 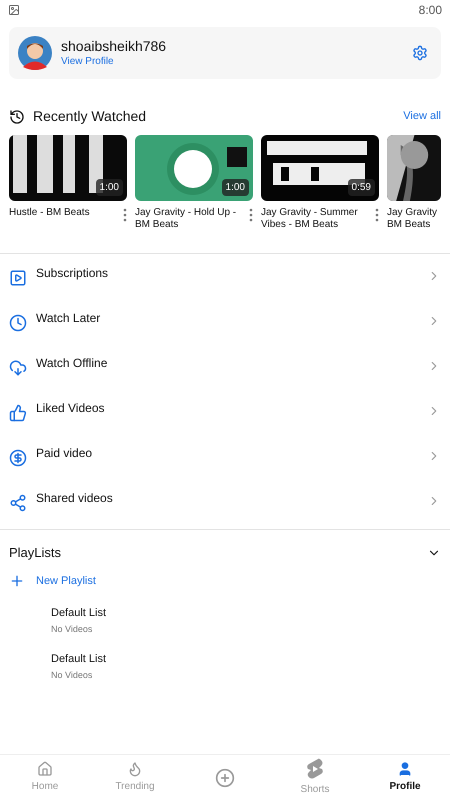 I want to click on view-profile-link: View Profile, so click(x=113, y=62).